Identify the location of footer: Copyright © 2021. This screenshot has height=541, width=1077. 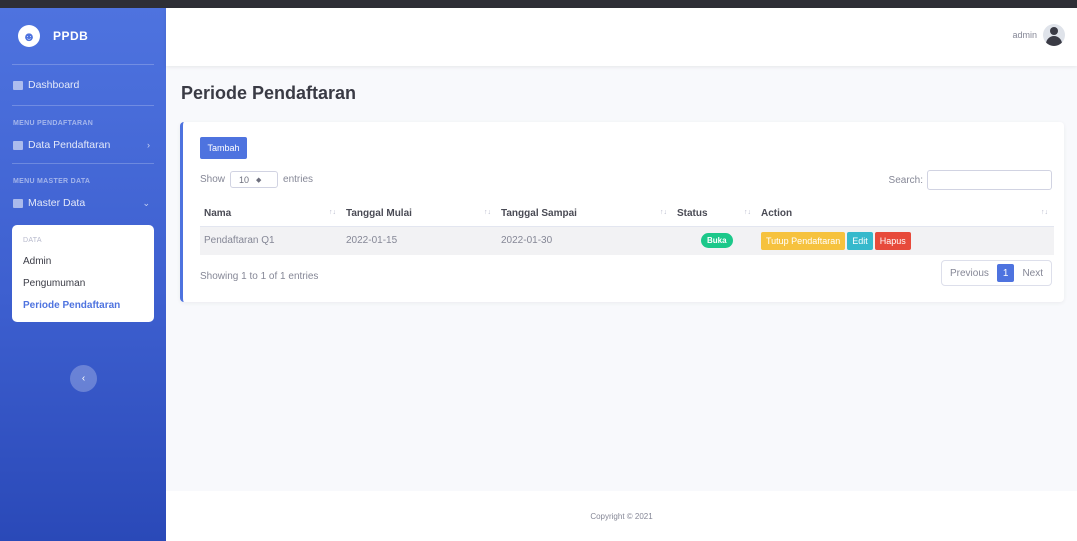
(621, 516).